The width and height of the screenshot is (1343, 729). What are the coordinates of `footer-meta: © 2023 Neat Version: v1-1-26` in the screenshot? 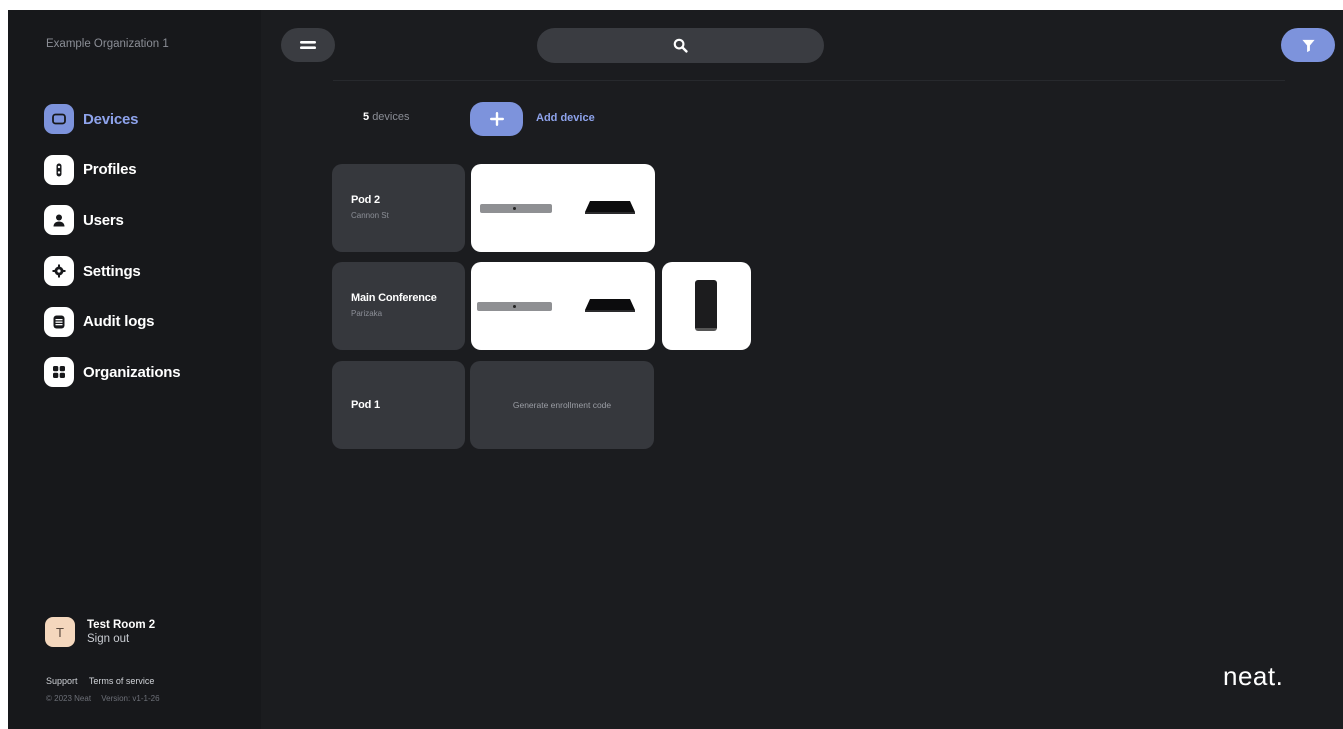 It's located at (107, 698).